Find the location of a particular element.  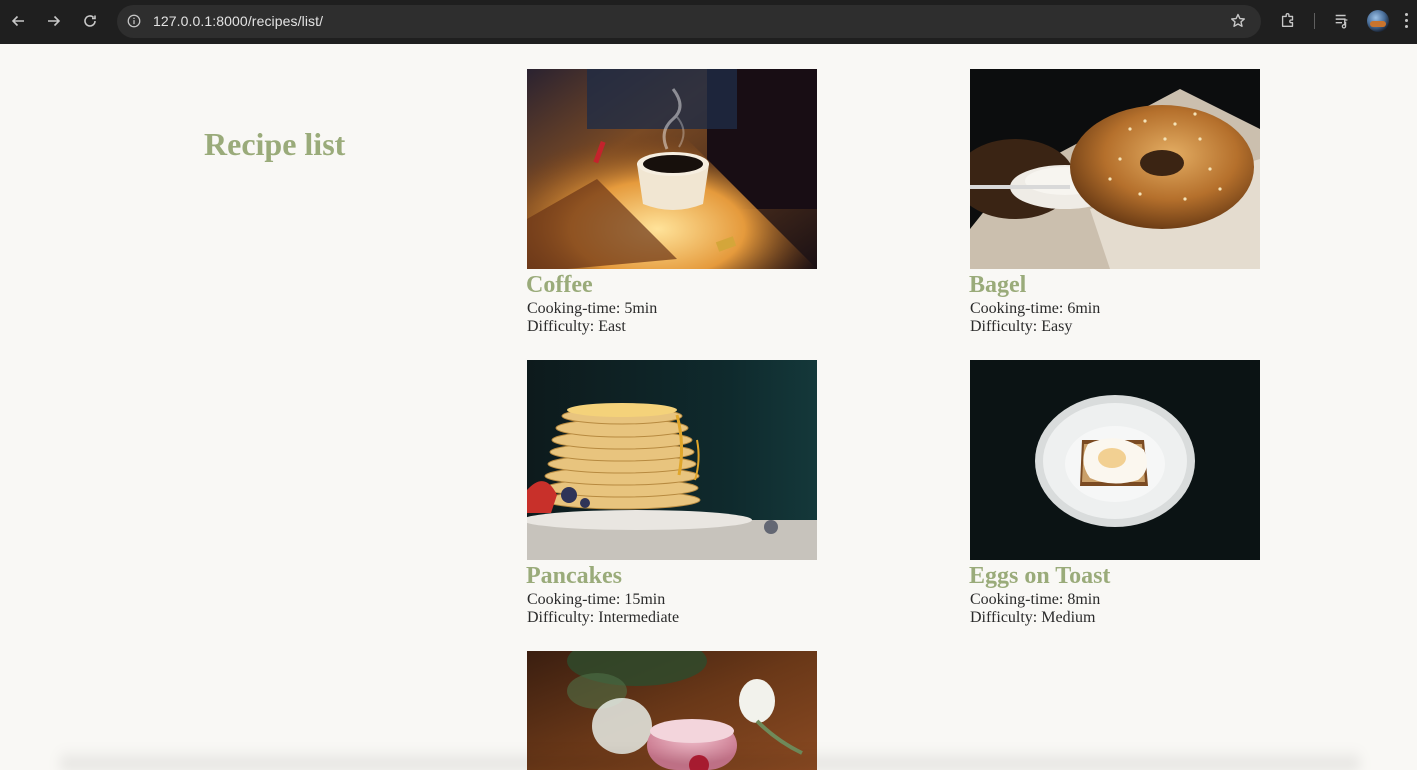

toolbar-divider is located at coordinates (1314, 21).